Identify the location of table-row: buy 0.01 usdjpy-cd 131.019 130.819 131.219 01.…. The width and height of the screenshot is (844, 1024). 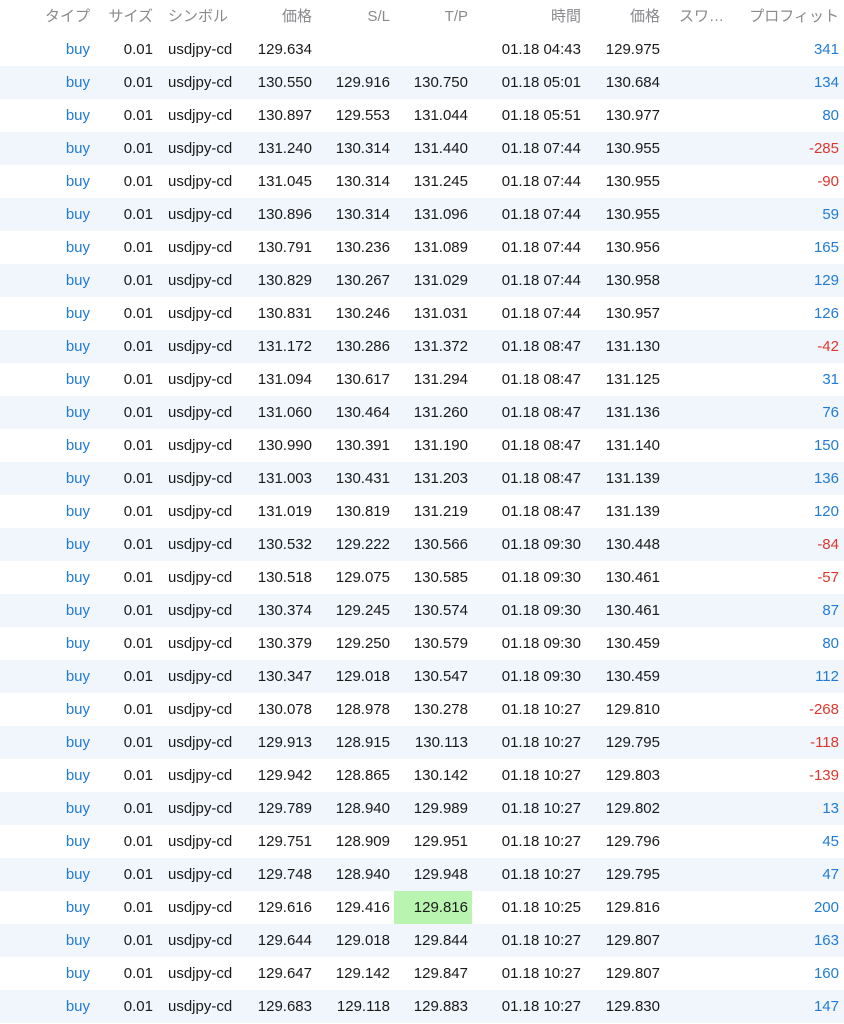
(422, 511).